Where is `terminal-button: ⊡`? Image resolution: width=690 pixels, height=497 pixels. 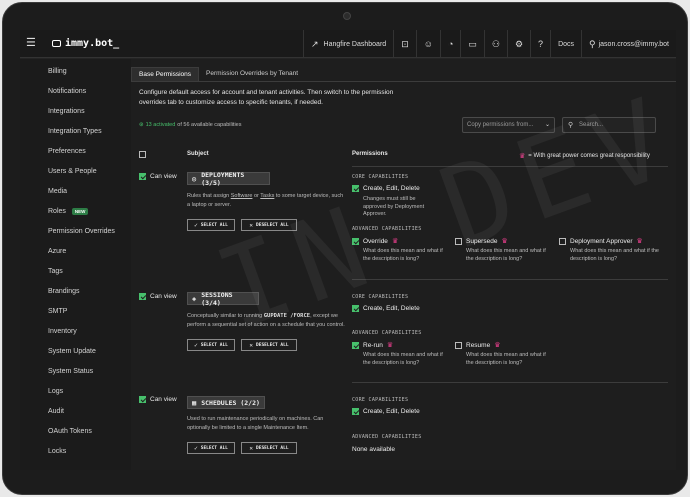 terminal-button: ⊡ is located at coordinates (404, 44).